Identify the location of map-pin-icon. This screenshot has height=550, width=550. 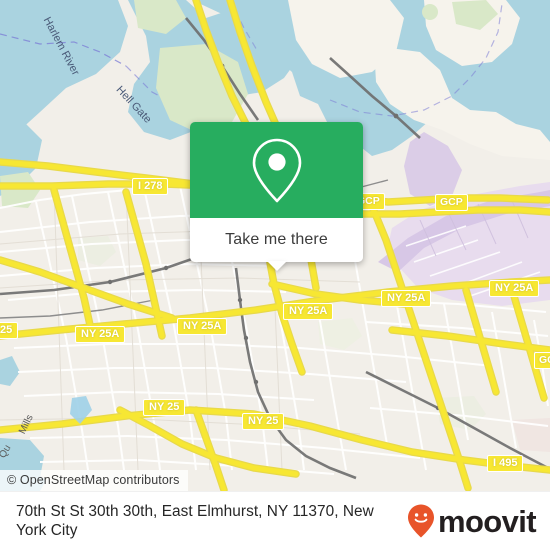
(276, 170).